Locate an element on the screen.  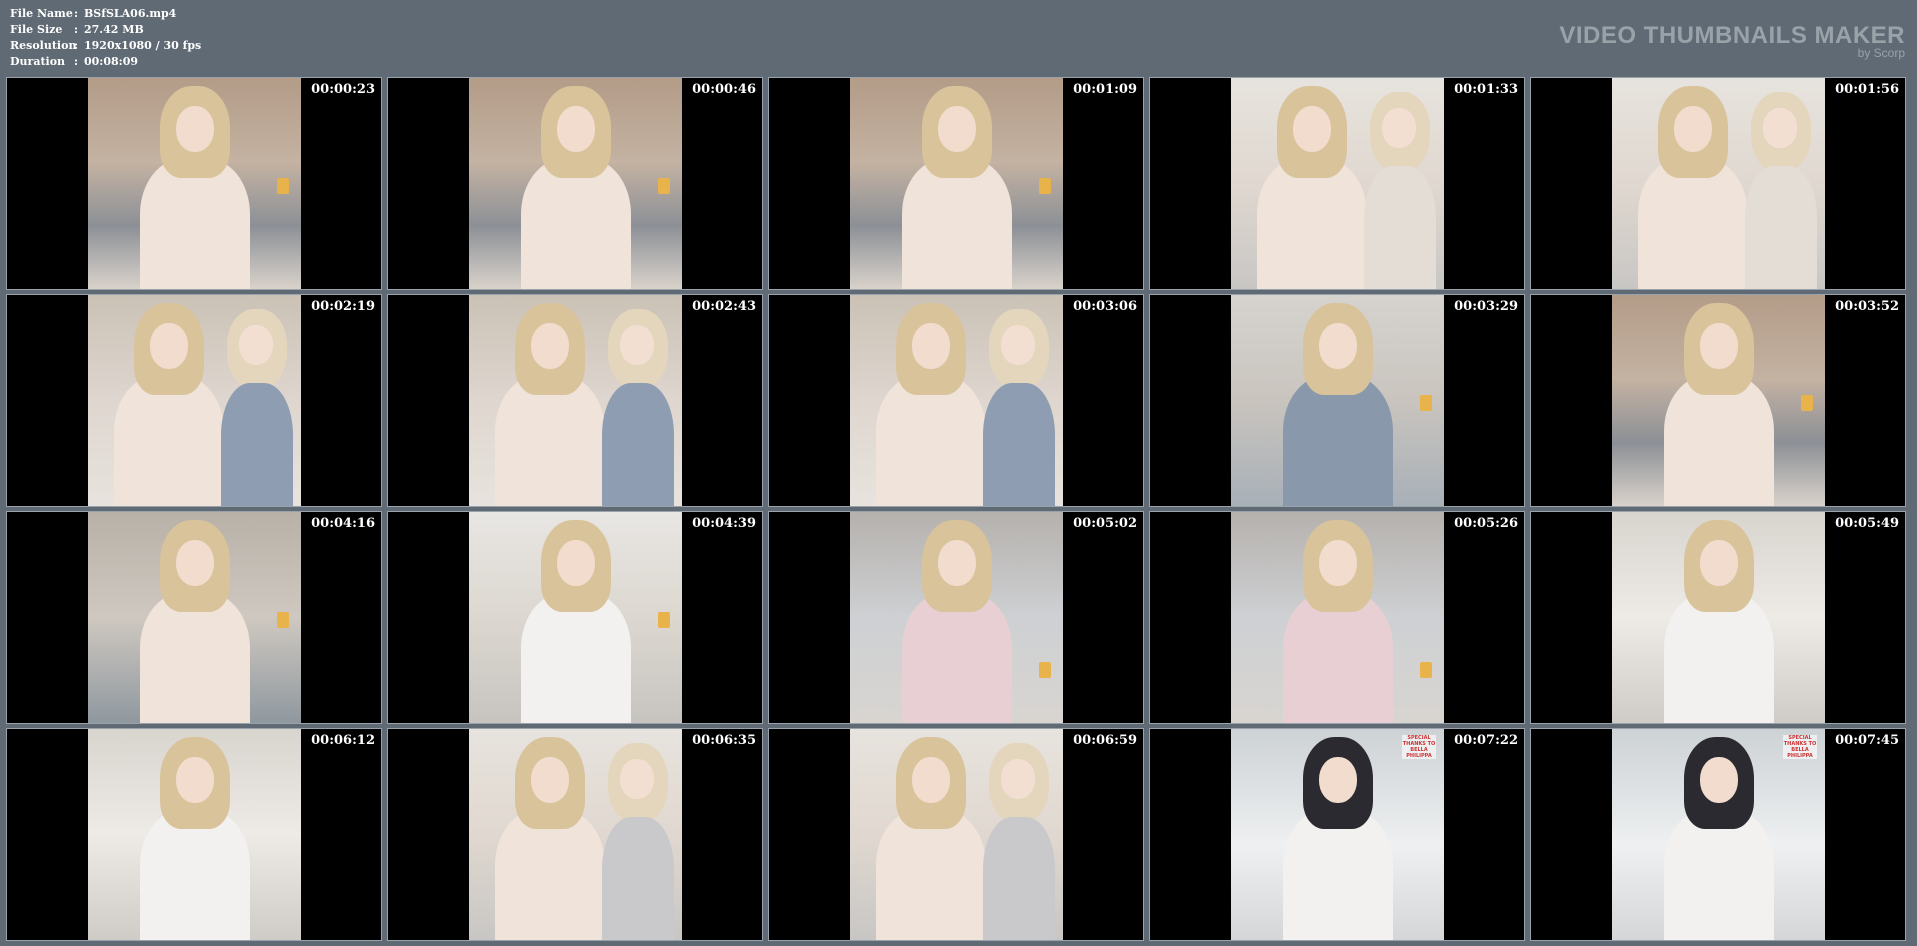
thumbnail: 00:05:02 is located at coordinates (956, 617).